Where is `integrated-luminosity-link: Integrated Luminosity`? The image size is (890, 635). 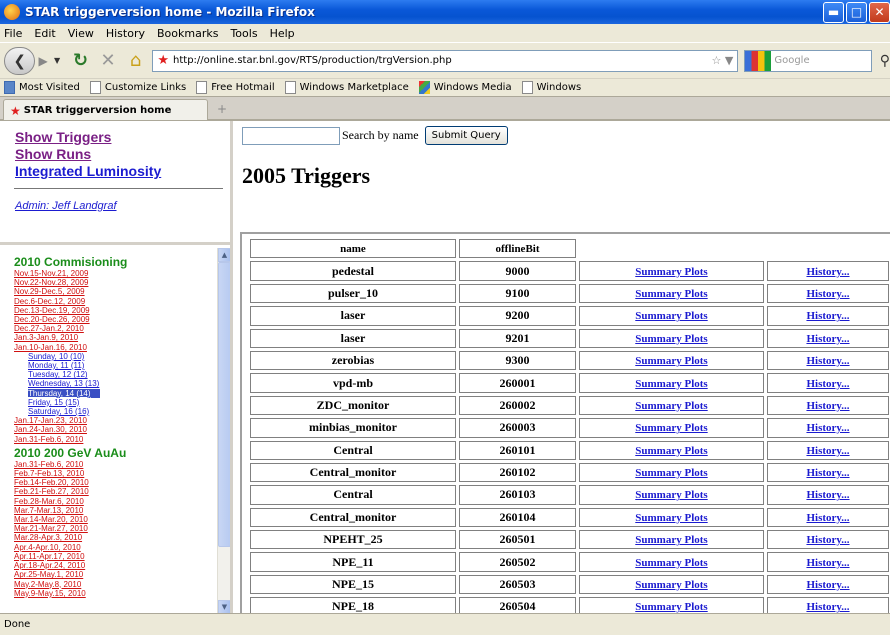 integrated-luminosity-link: Integrated Luminosity is located at coordinates (122, 171).